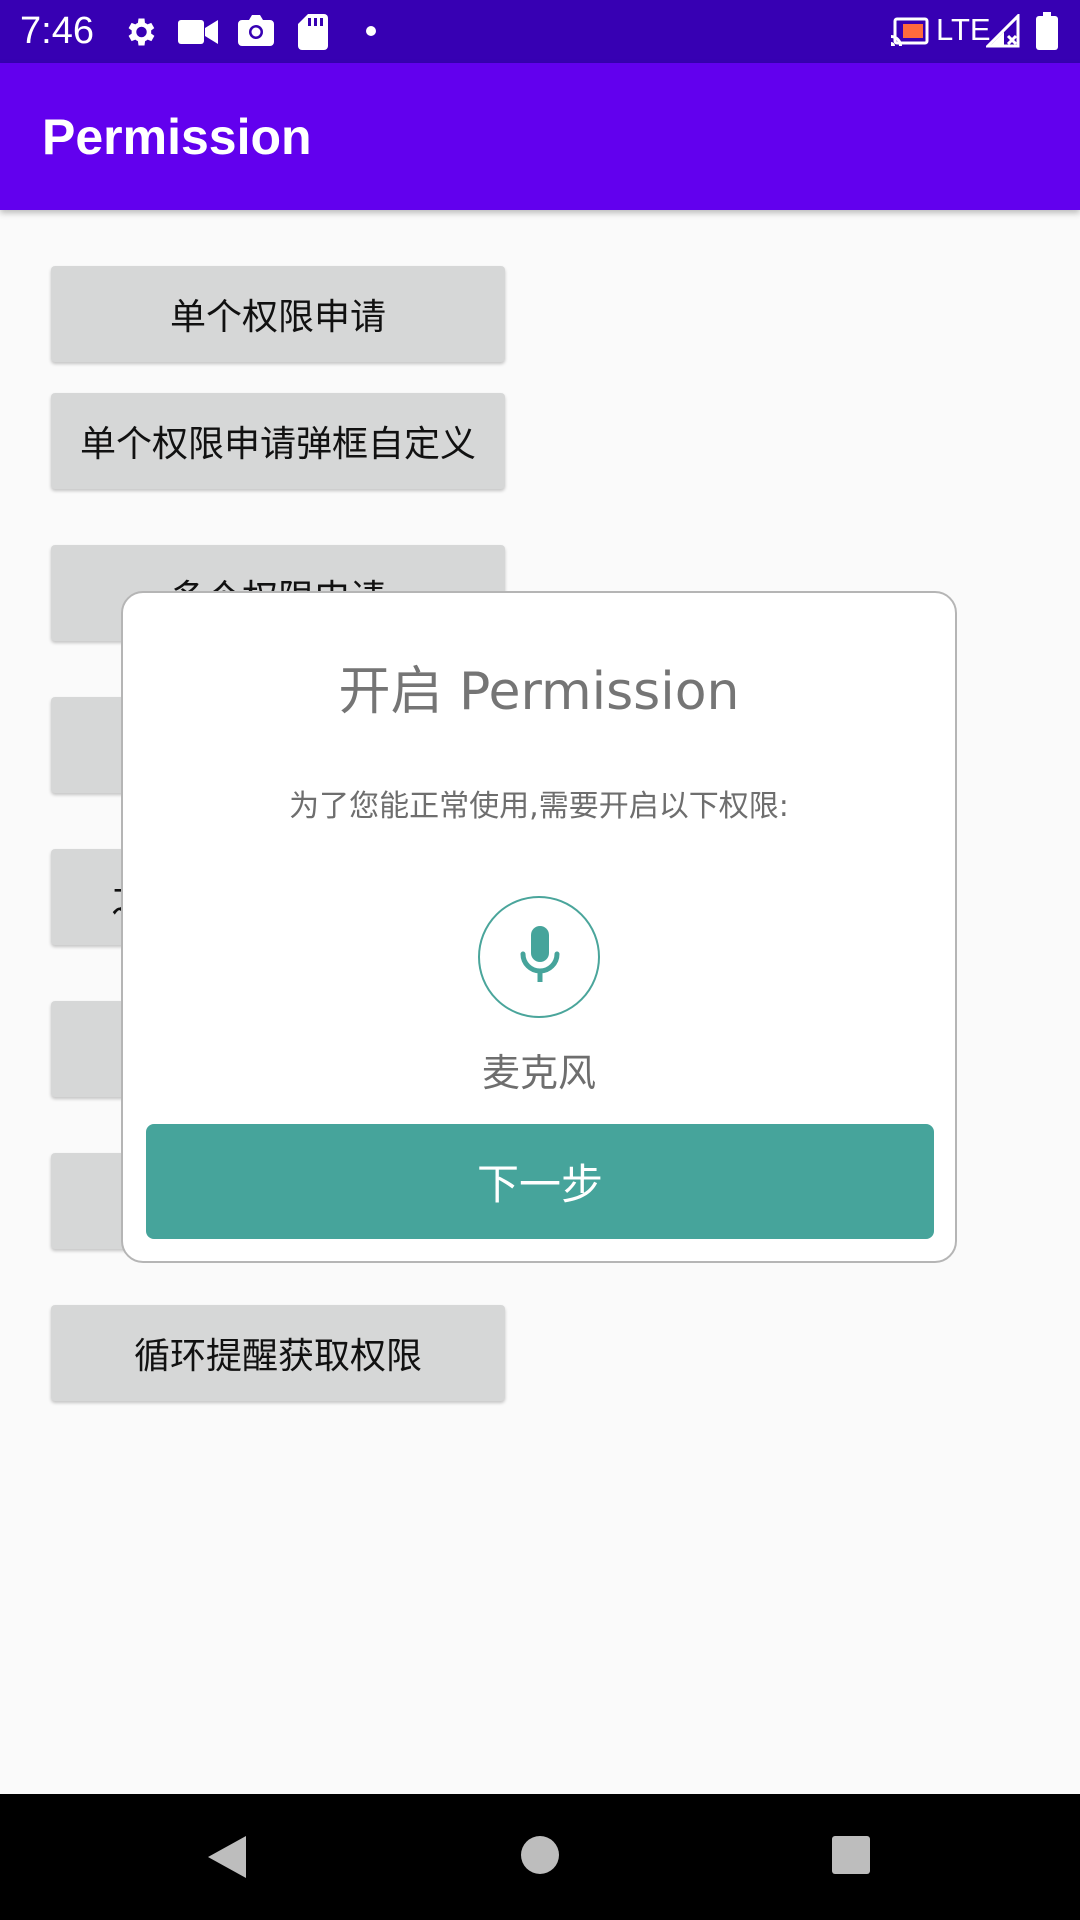 Image resolution: width=1080 pixels, height=1920 pixels. Describe the element at coordinates (371, 43) in the screenshot. I see `dot-icon` at that location.